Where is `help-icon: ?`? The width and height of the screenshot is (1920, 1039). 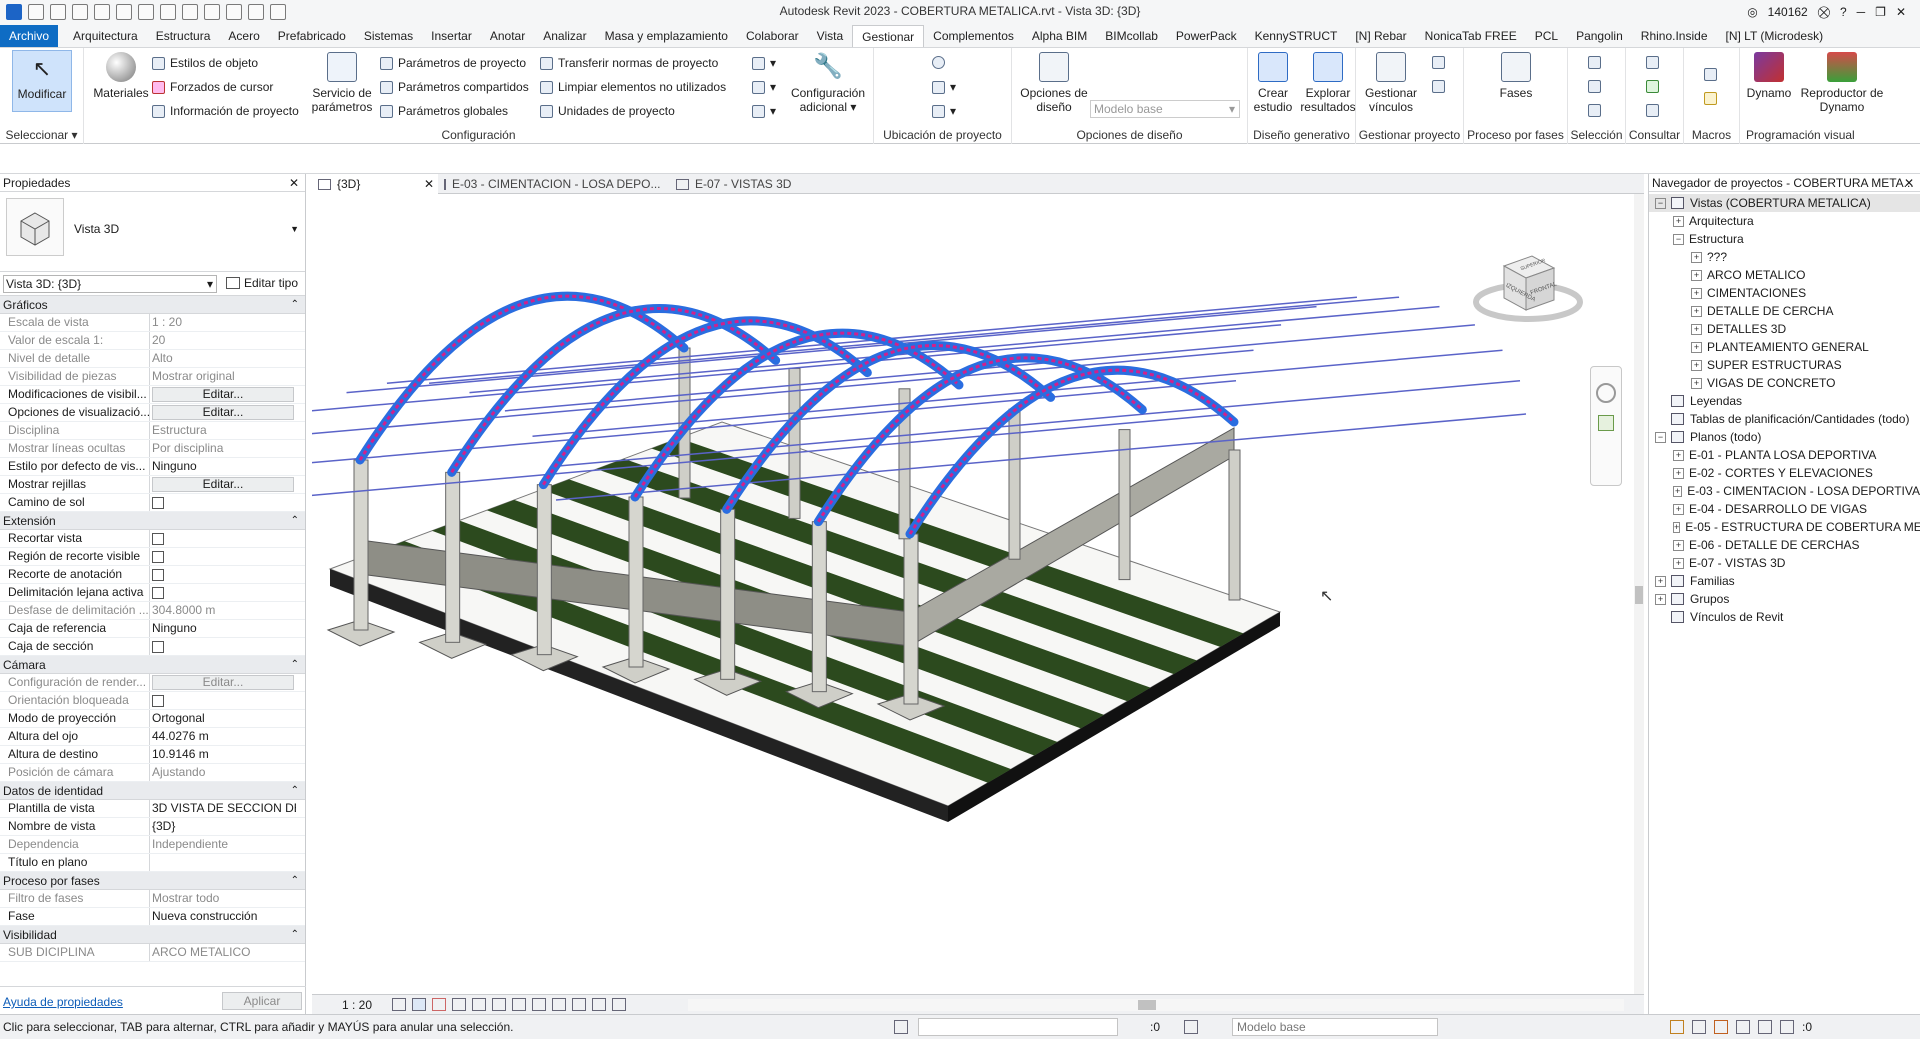
help-icon: ? is located at coordinates (1843, 12).